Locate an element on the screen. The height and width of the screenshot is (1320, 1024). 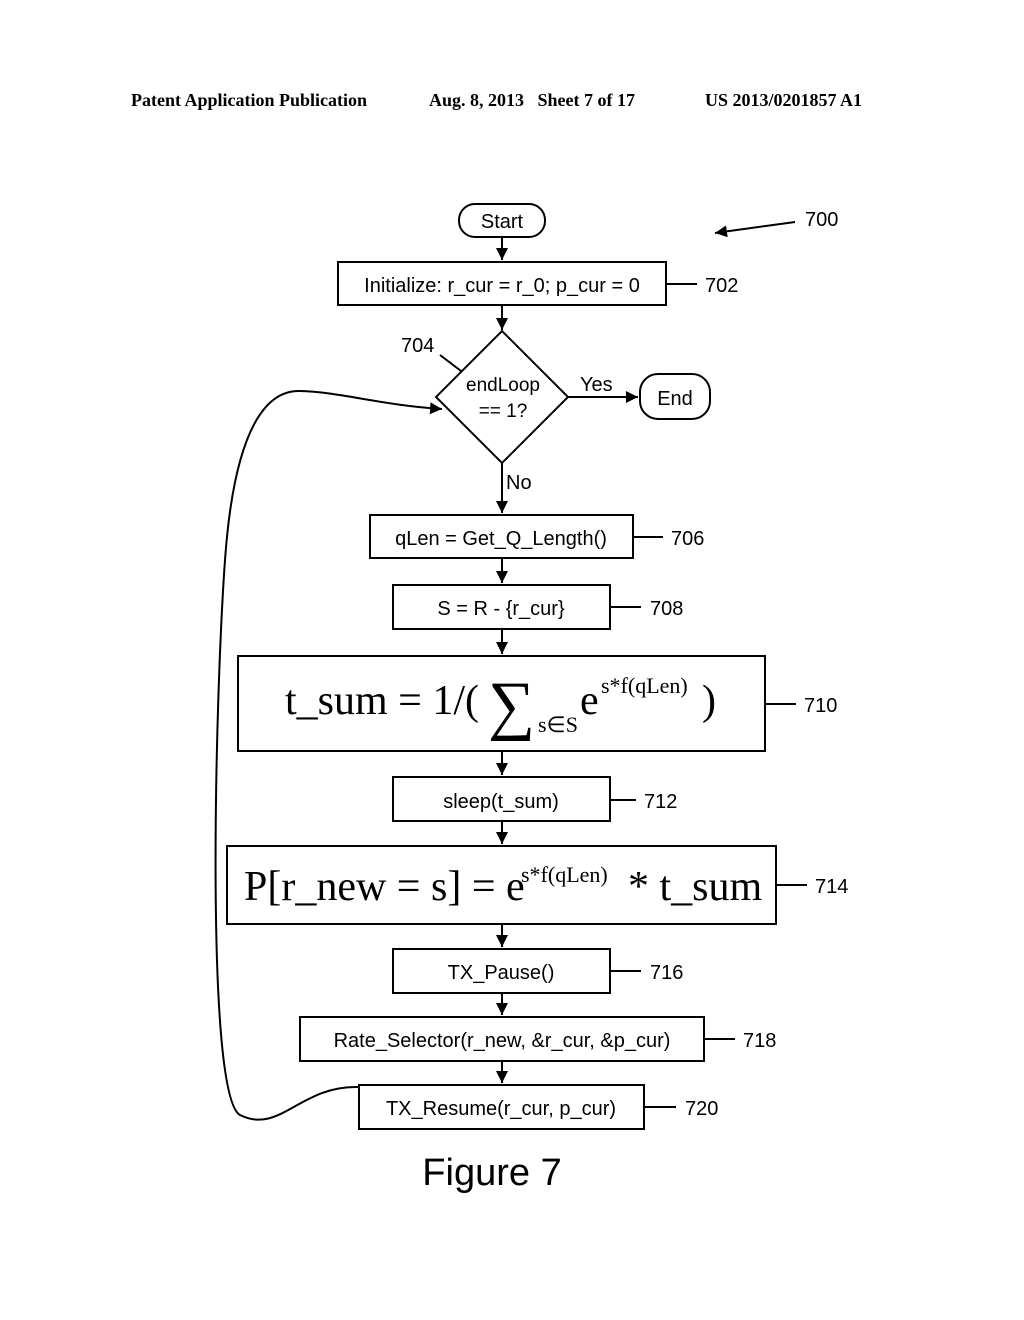
figure-ref-label: 700 is located at coordinates (821, 220).